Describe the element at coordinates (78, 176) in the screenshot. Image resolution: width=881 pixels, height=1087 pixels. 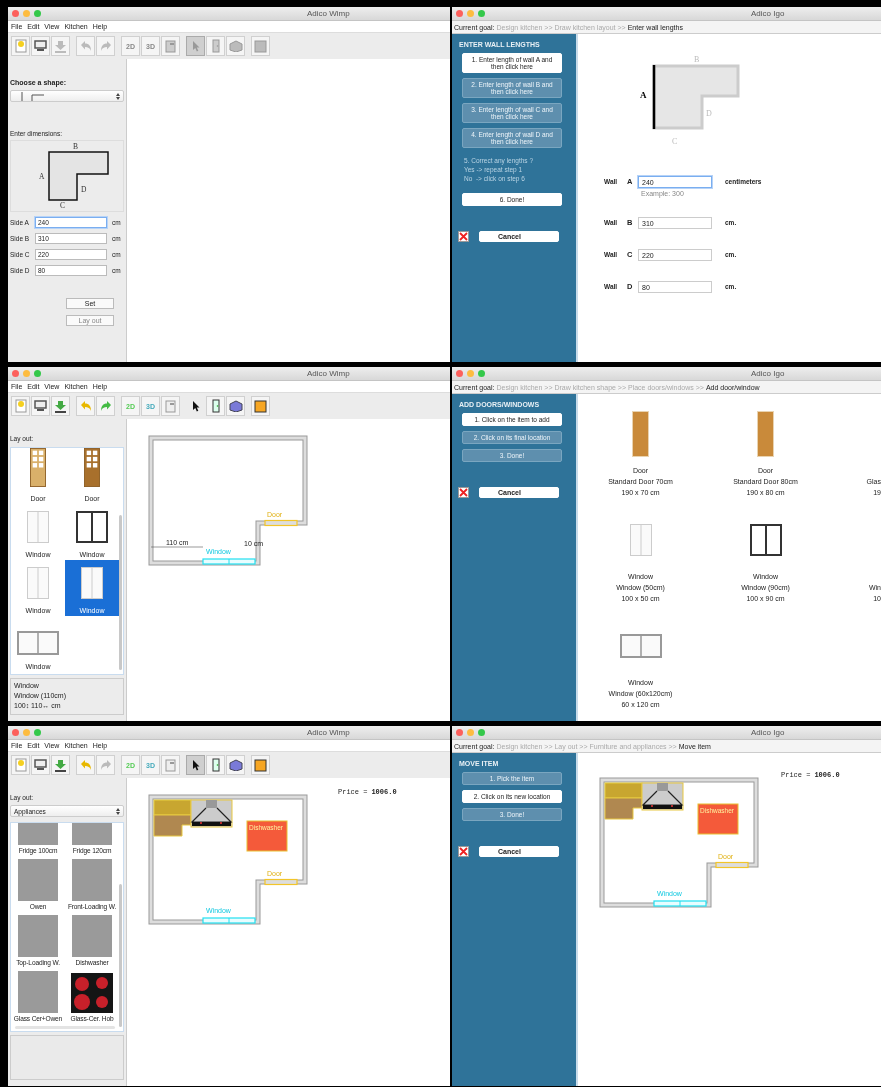
I see `l-shape-drawing` at that location.